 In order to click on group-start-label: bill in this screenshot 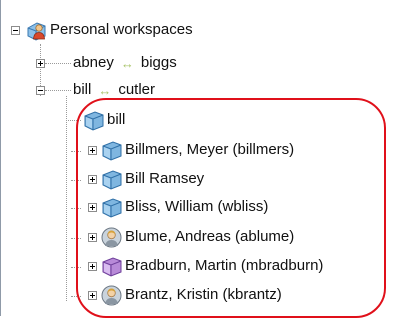, I will do `click(82, 89)`.